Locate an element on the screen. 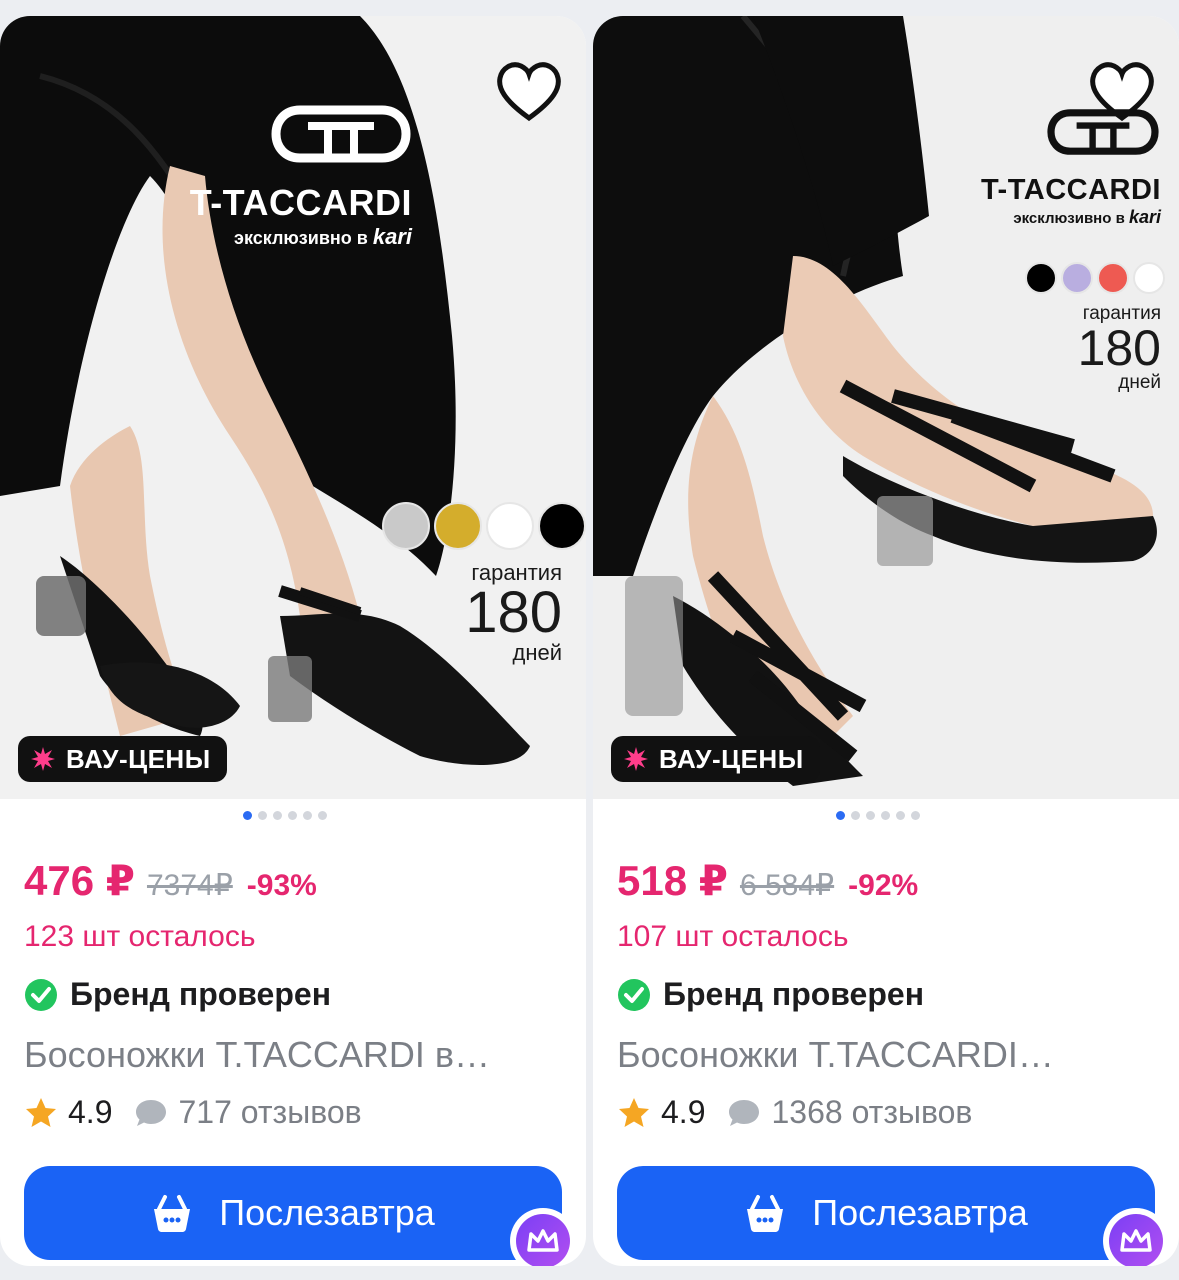 The height and width of the screenshot is (1280, 1179). swatch-silver is located at coordinates (406, 526).